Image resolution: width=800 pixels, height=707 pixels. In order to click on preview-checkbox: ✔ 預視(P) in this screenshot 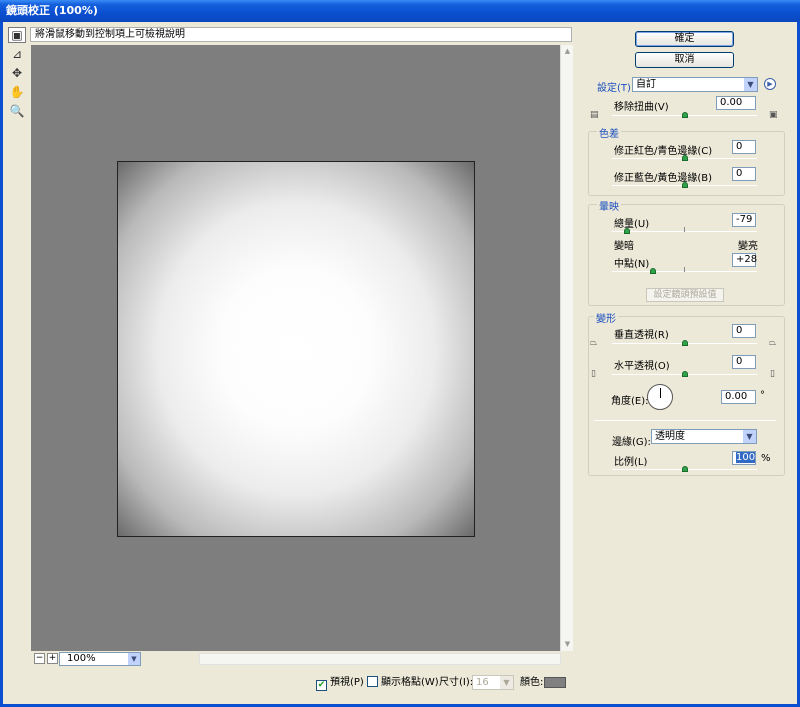, I will do `click(340, 684)`.